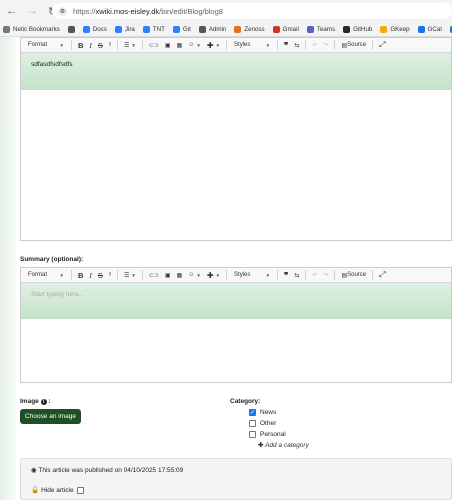  What do you see at coordinates (62, 11) in the screenshot?
I see `site-info-icon: ⚙` at bounding box center [62, 11].